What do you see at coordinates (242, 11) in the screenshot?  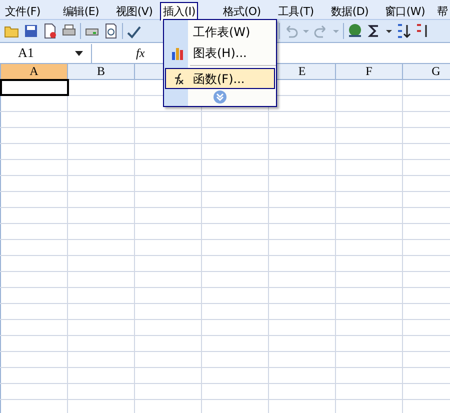 I see `menu-bar-item: 格式(O)` at bounding box center [242, 11].